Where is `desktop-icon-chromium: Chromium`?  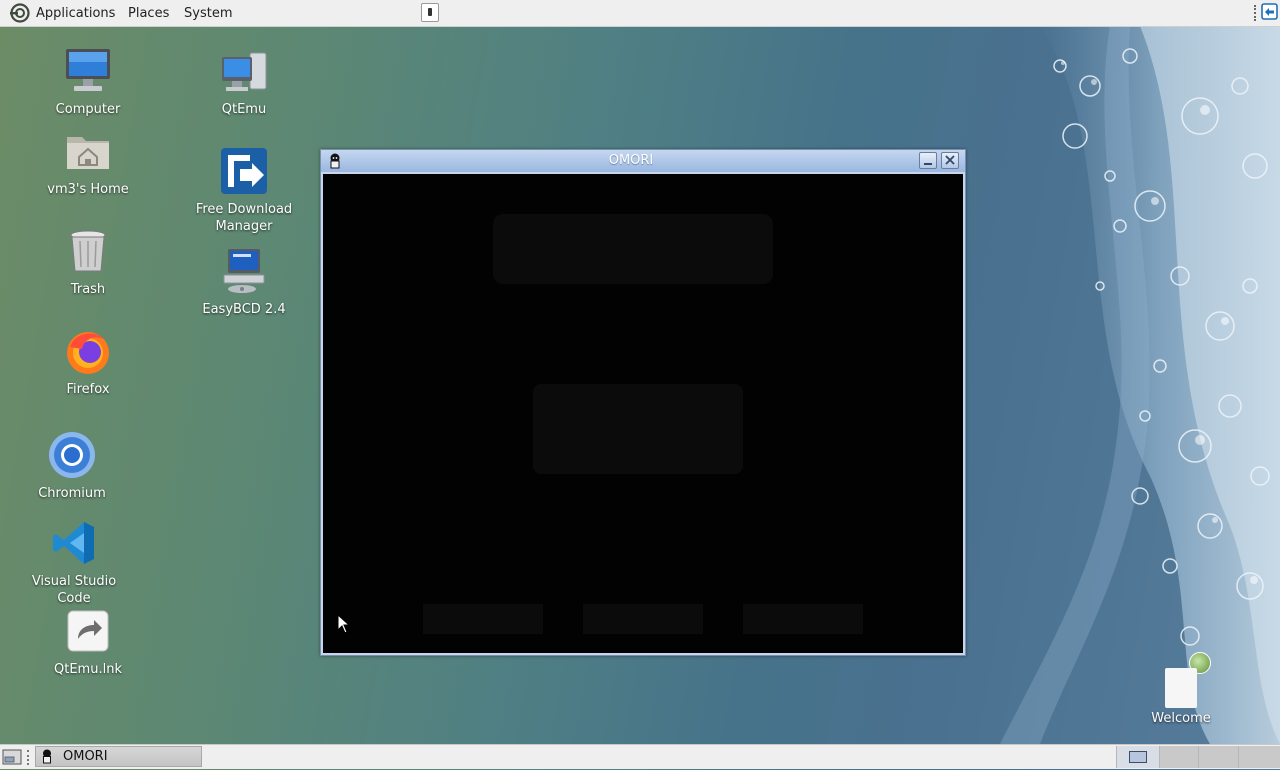 desktop-icon-chromium: Chromium is located at coordinates (72, 466).